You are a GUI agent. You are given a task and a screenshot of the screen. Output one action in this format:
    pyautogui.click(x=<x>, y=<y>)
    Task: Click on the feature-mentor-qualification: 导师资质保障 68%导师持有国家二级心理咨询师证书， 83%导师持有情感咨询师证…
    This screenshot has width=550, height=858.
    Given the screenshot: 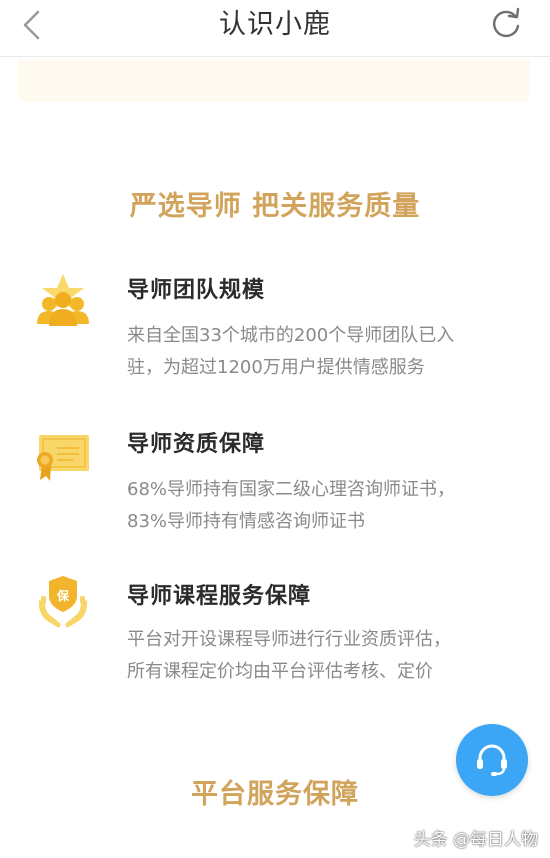 What is the action you would take?
    pyautogui.click(x=275, y=480)
    